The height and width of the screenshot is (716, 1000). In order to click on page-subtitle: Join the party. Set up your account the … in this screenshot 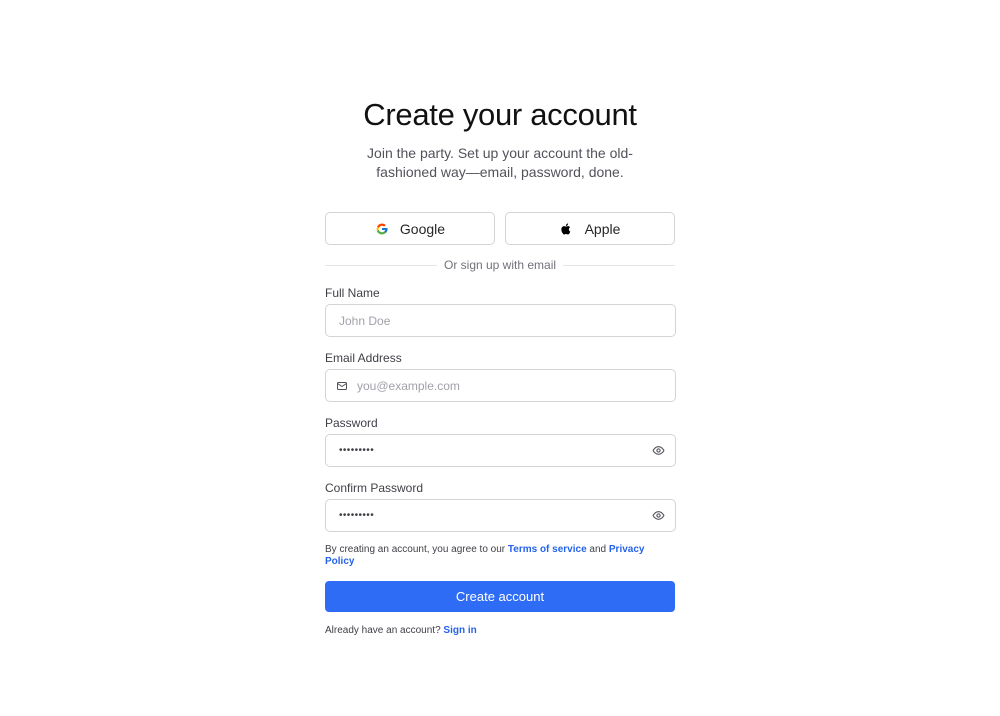, I will do `click(500, 162)`.